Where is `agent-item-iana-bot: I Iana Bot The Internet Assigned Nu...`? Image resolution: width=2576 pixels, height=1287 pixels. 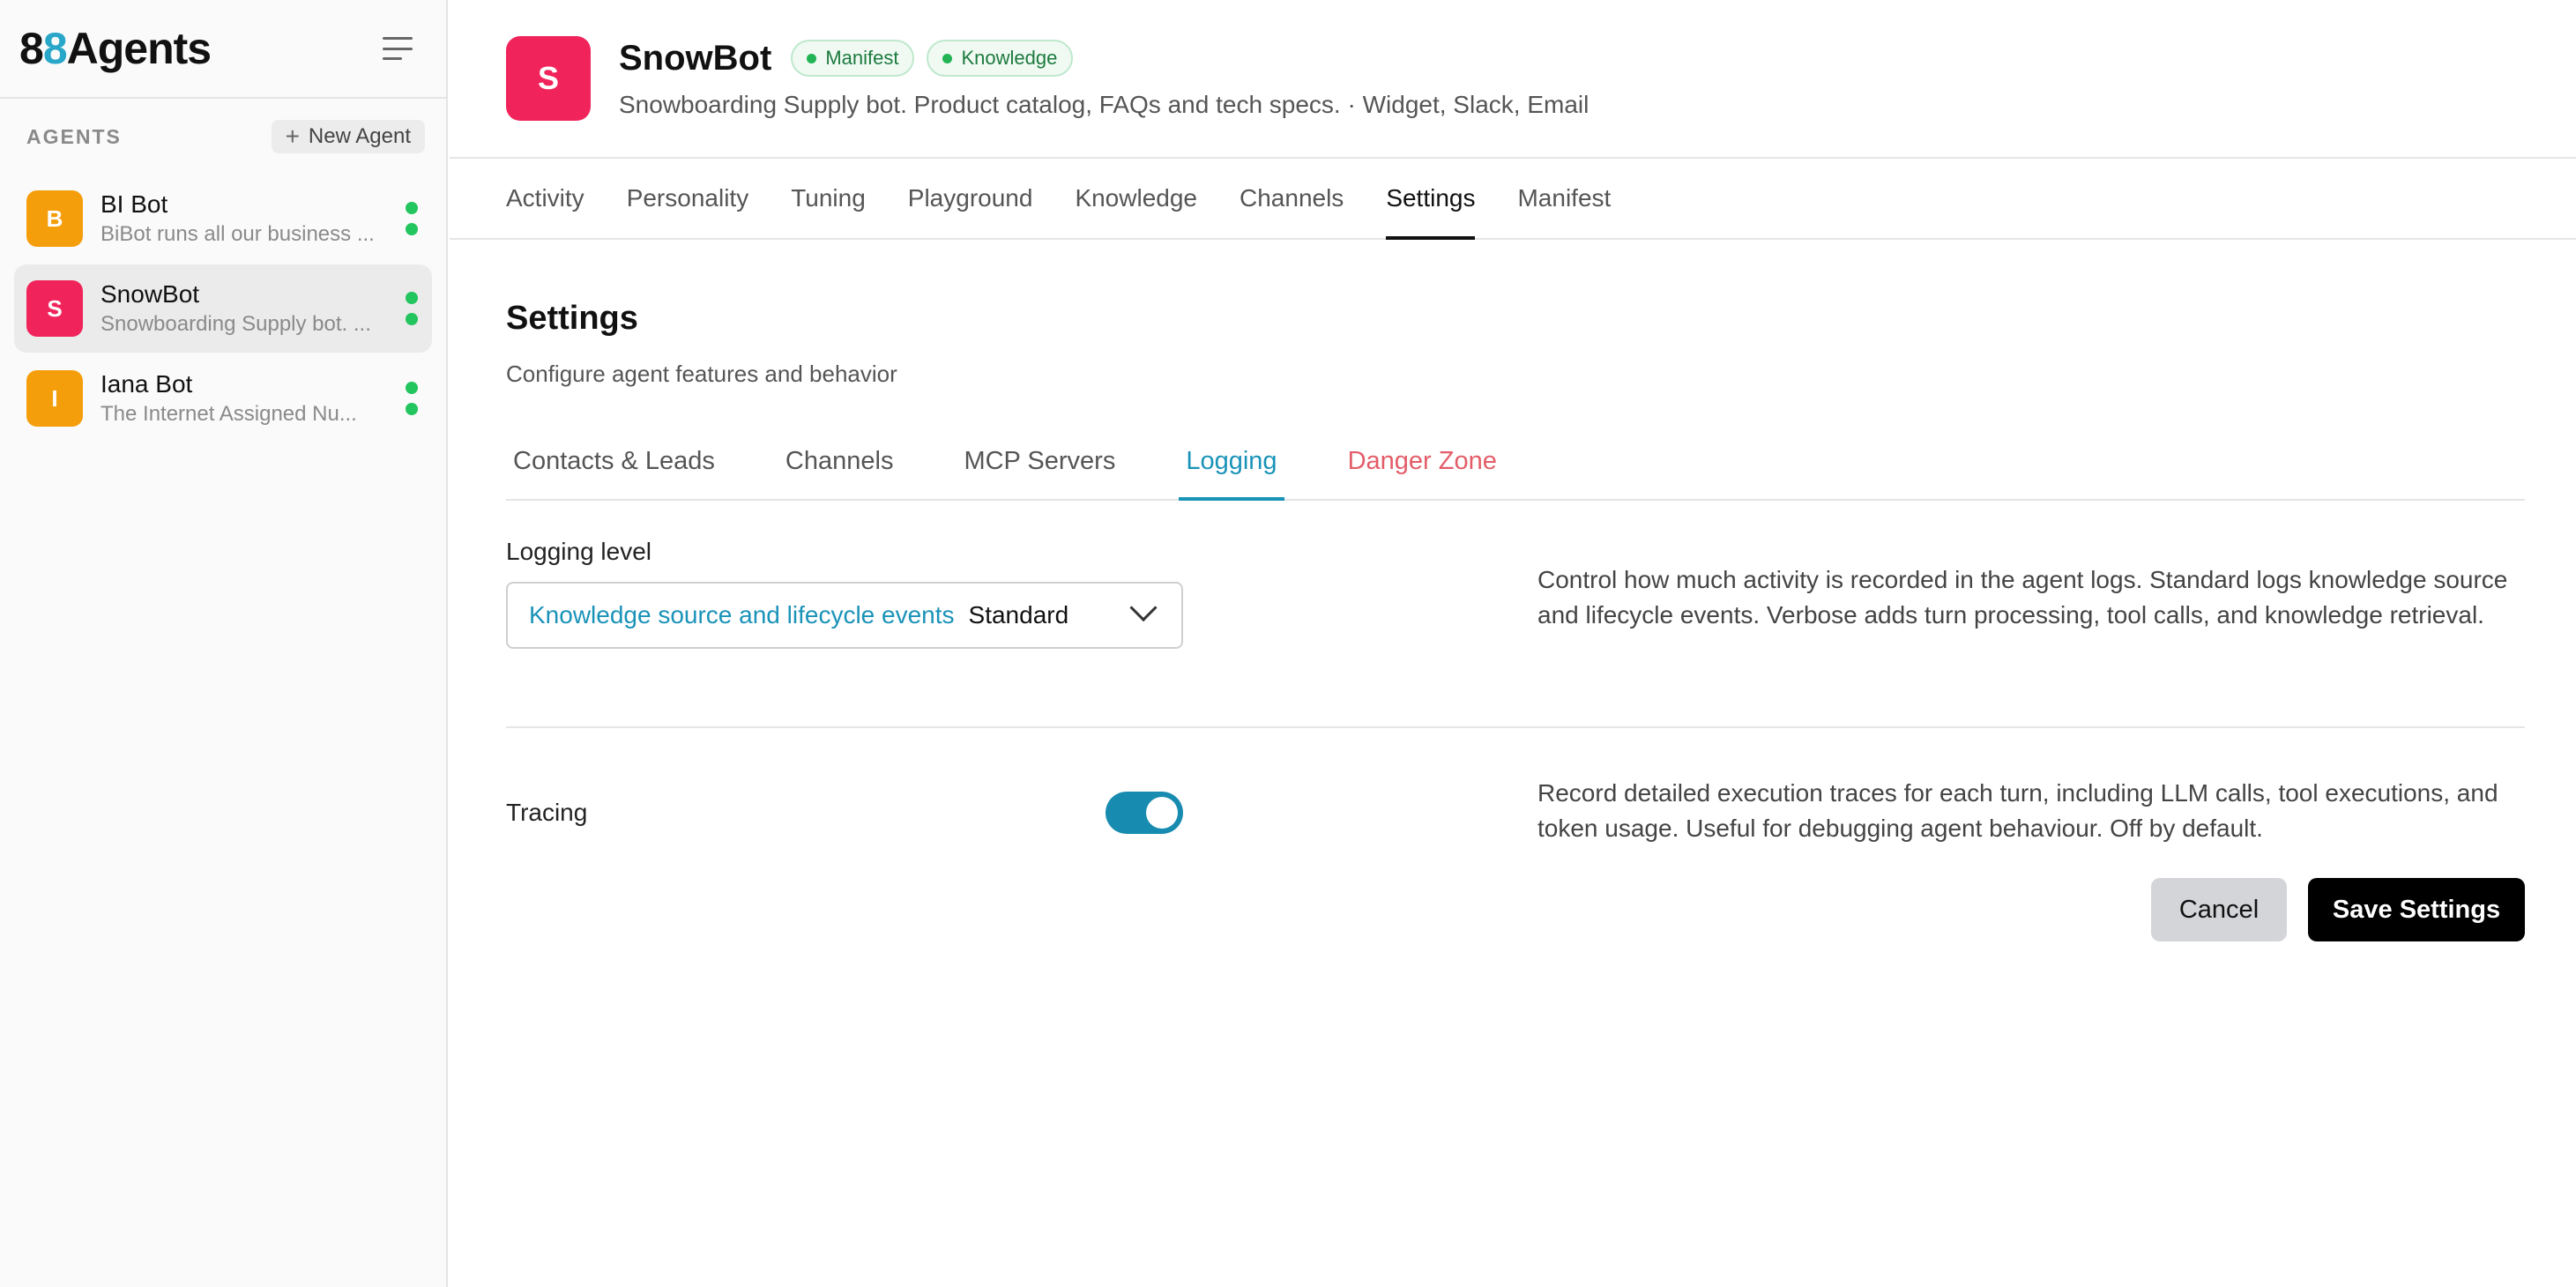
agent-item-iana-bot: I Iana Bot The Internet Assigned Nu... is located at coordinates (223, 398).